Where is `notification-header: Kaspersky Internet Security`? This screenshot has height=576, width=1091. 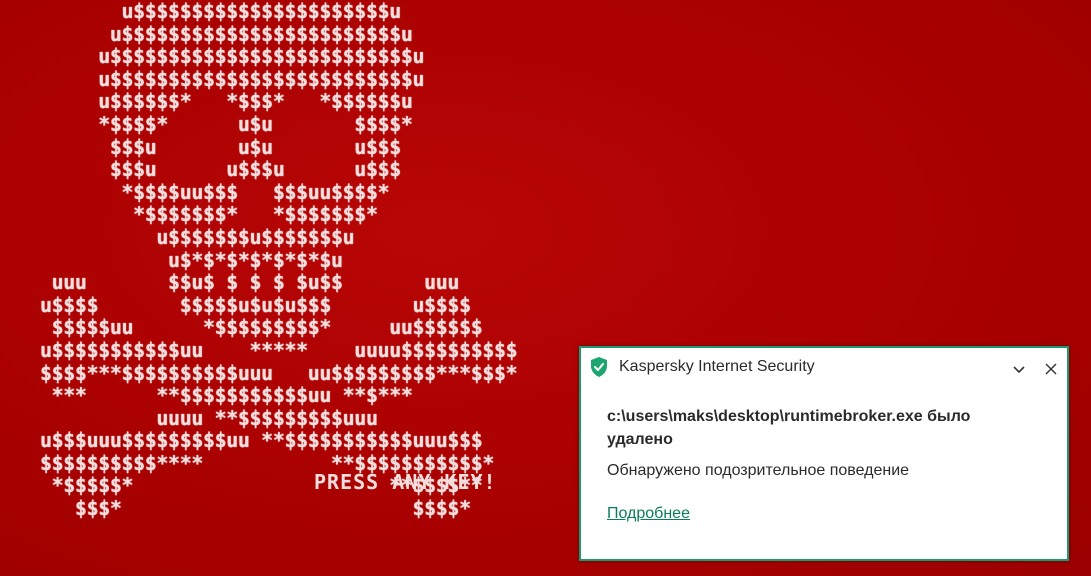
notification-header: Kaspersky Internet Security is located at coordinates (824, 368).